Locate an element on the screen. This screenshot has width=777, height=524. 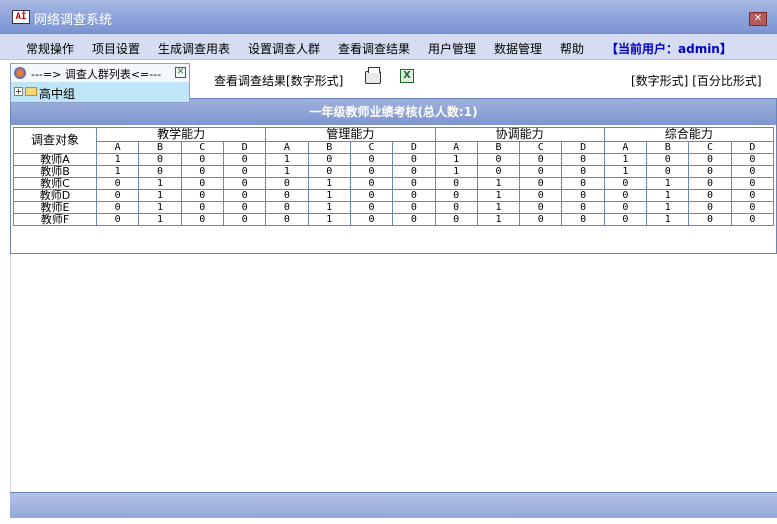
tree-item-high-school-group: + 高中组 is located at coordinates (100, 92).